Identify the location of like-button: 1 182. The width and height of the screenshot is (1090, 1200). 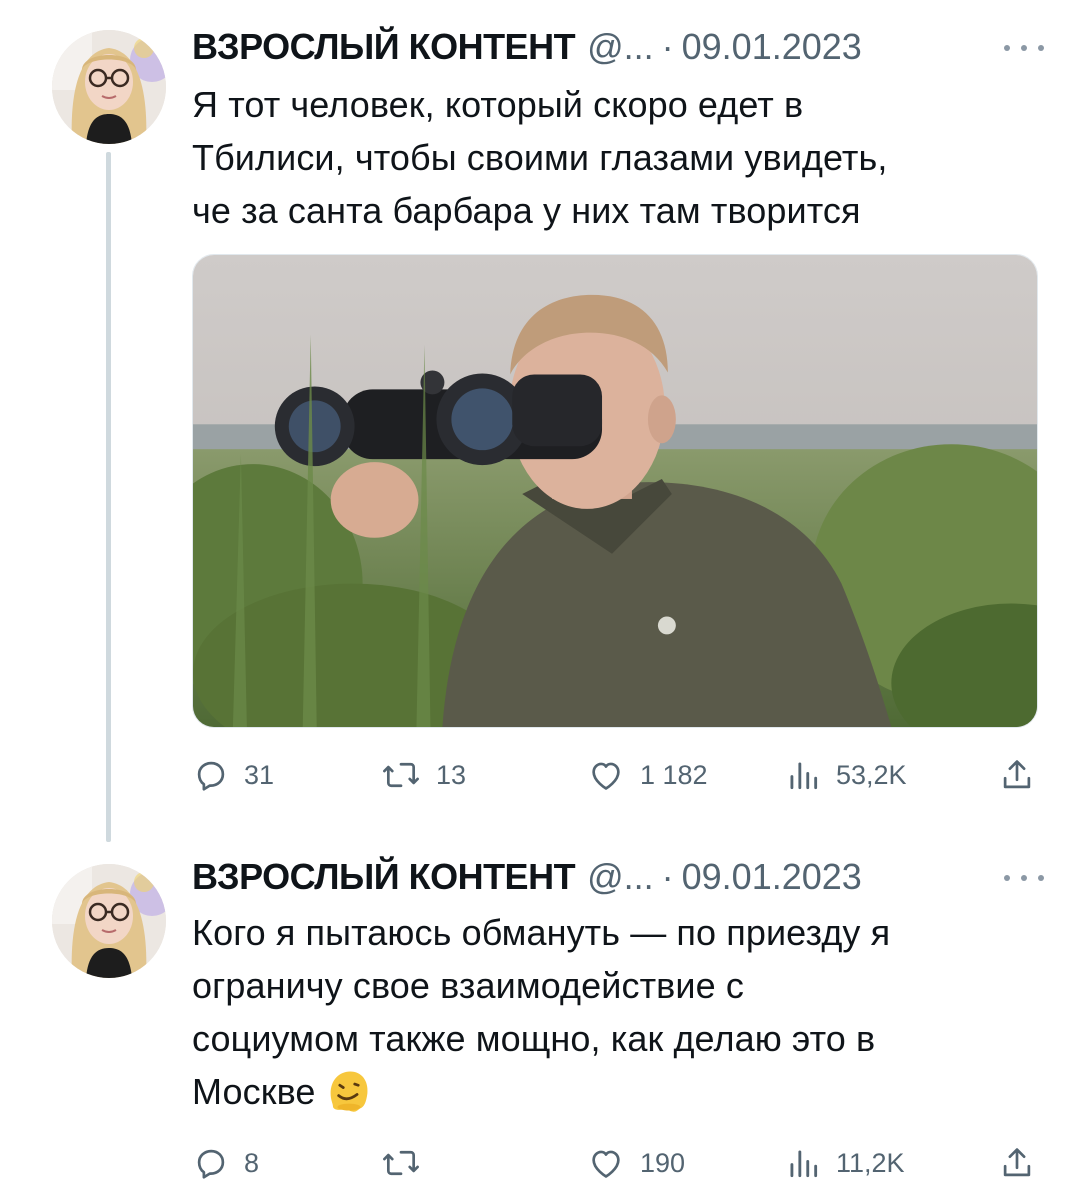
(647, 775).